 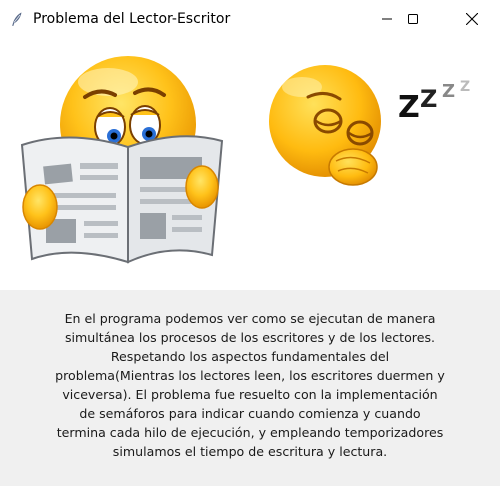 What do you see at coordinates (250, 18) in the screenshot?
I see `title-bar: Problema del Lector-Escritor` at bounding box center [250, 18].